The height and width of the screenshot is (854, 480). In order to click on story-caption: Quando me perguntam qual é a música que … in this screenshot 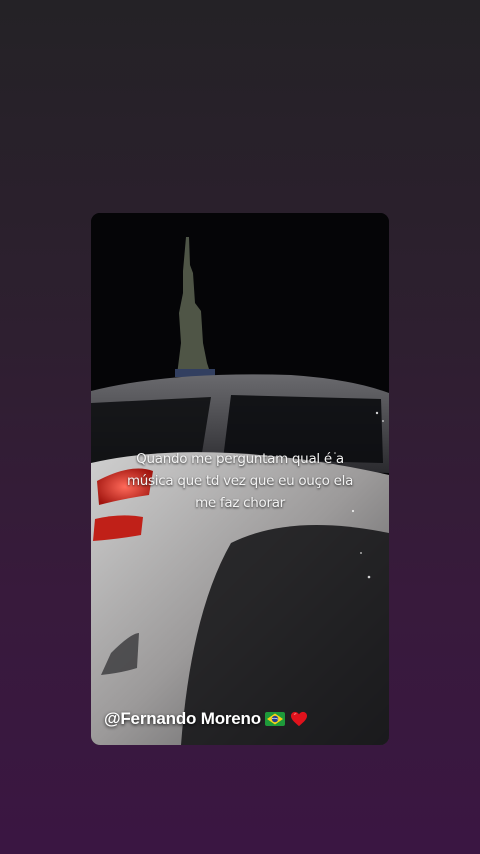, I will do `click(240, 481)`.